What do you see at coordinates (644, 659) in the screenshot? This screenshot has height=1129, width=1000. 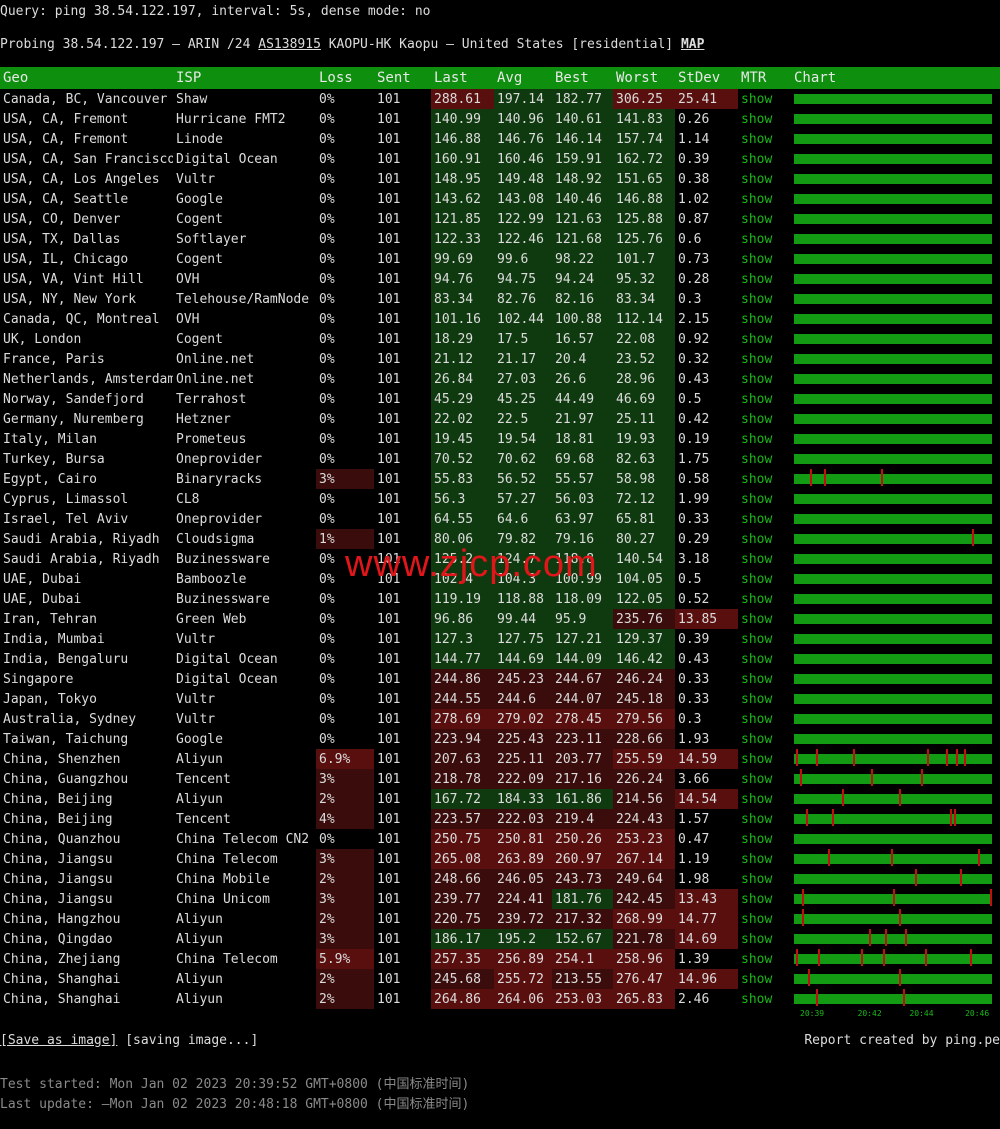 I see `cell-worst: 146.42` at bounding box center [644, 659].